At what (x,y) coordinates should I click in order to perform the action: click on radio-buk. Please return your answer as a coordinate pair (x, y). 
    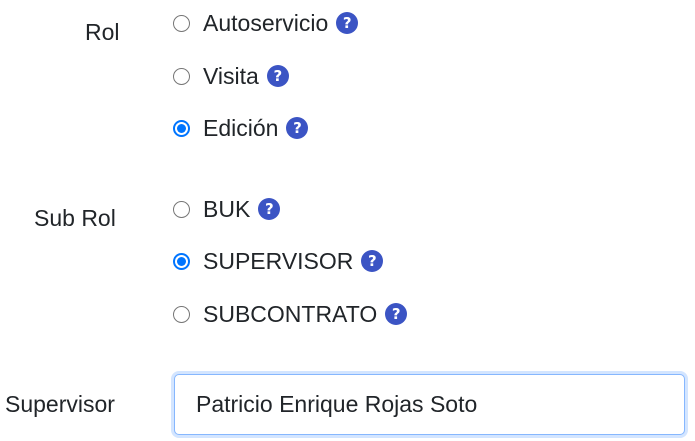
    Looking at the image, I should click on (181, 209).